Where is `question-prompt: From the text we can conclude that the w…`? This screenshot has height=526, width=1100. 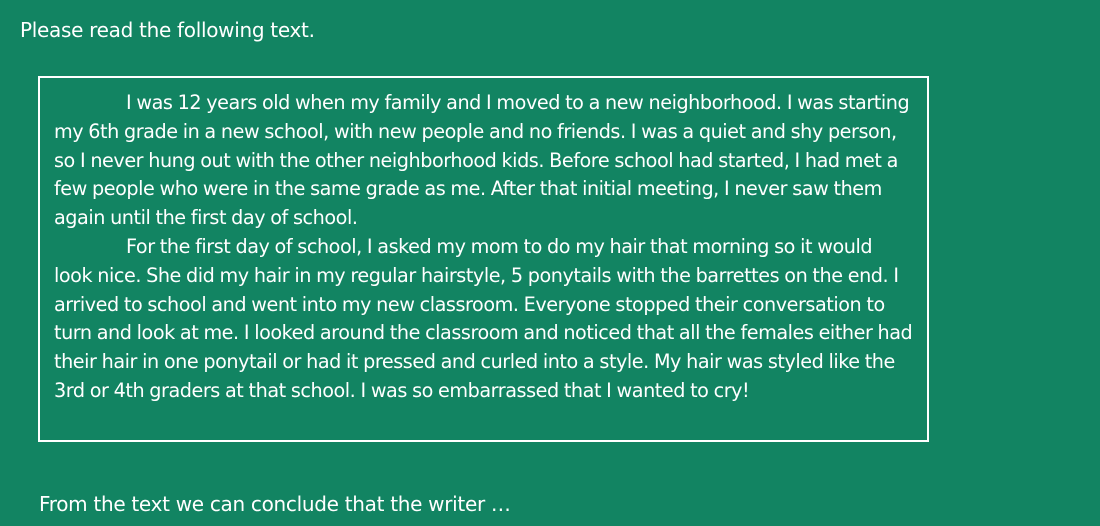
question-prompt: From the text we can conclude that the w… is located at coordinates (275, 504).